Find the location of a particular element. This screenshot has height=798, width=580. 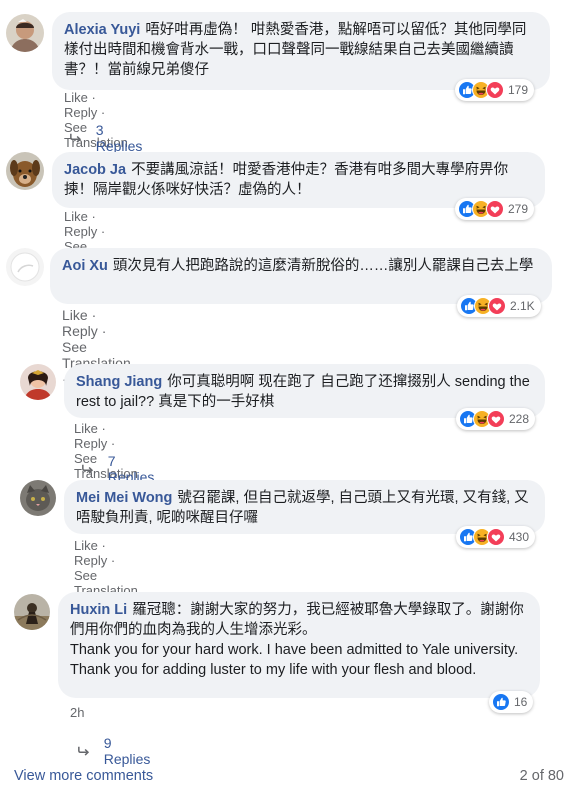

view-replies-link: 9 Replies is located at coordinates (115, 751).